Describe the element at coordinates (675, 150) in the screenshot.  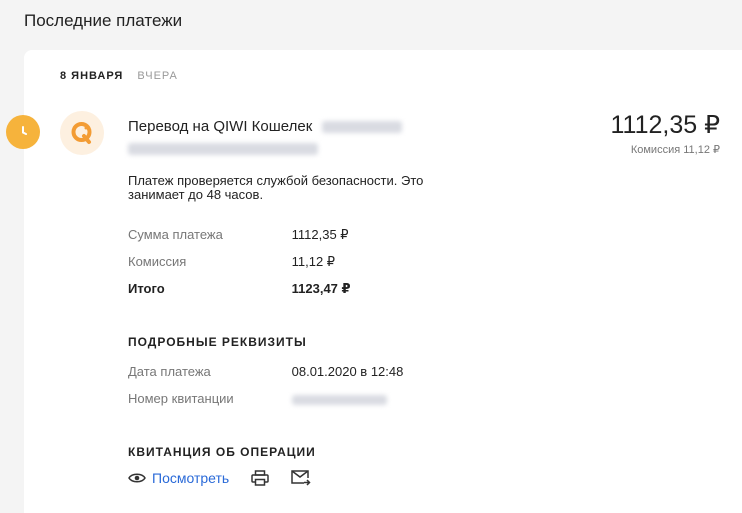
I see `commission-note: Комиссия 11,12 ₽` at that location.